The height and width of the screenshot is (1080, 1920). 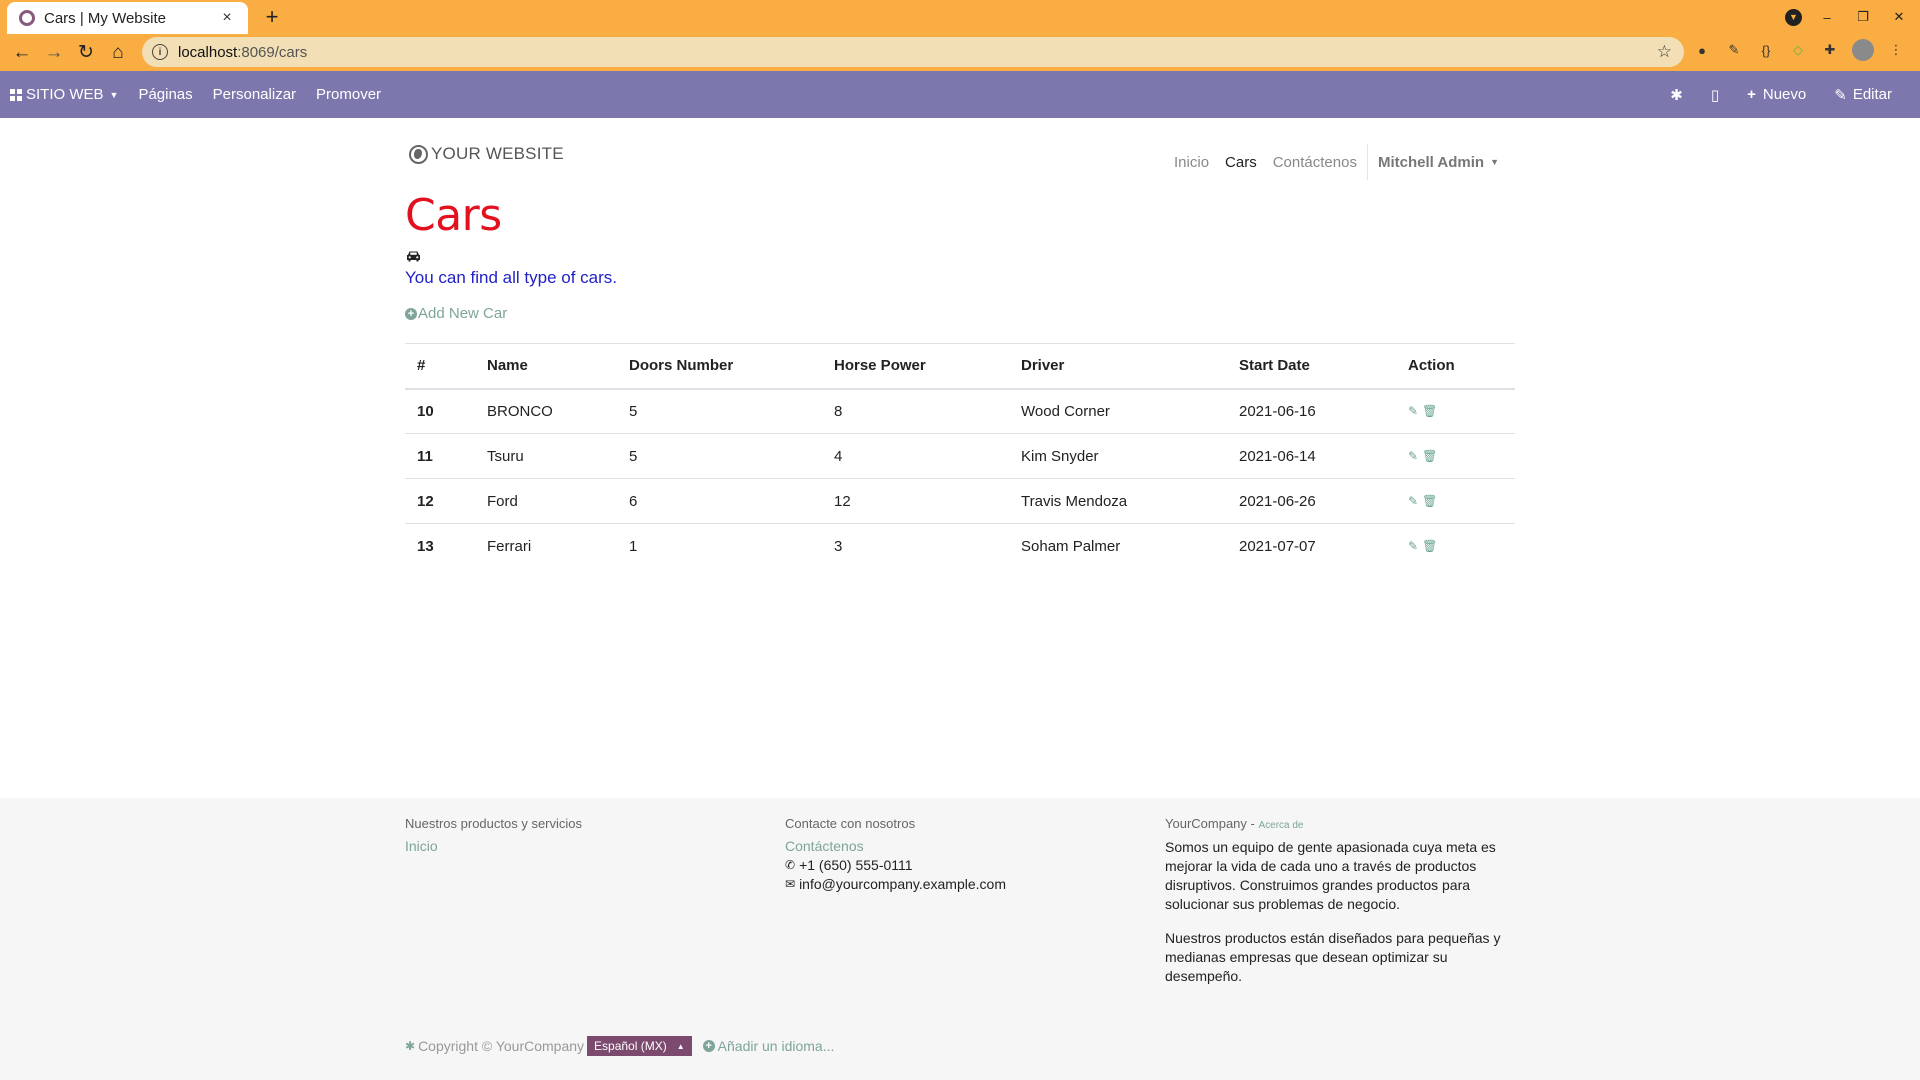 I want to click on cell-id: 10, so click(x=440, y=411).